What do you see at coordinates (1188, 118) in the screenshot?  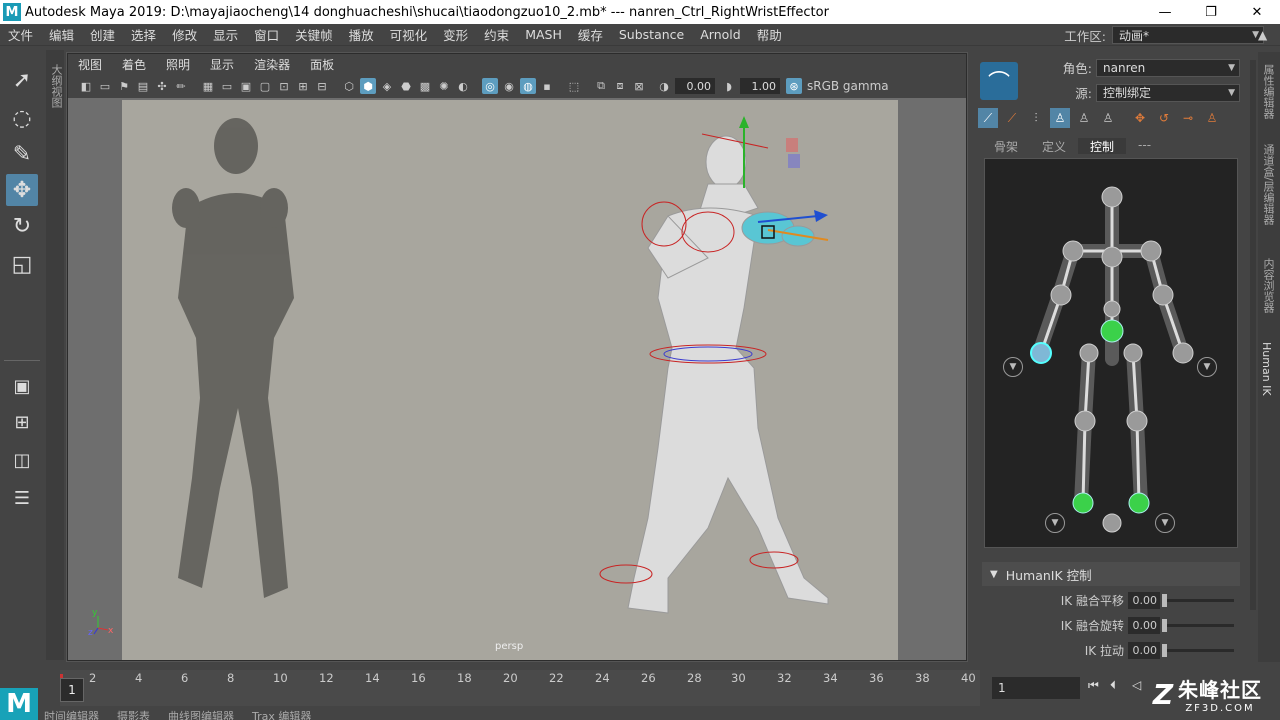 I see `pin-both-icon: ⊸` at bounding box center [1188, 118].